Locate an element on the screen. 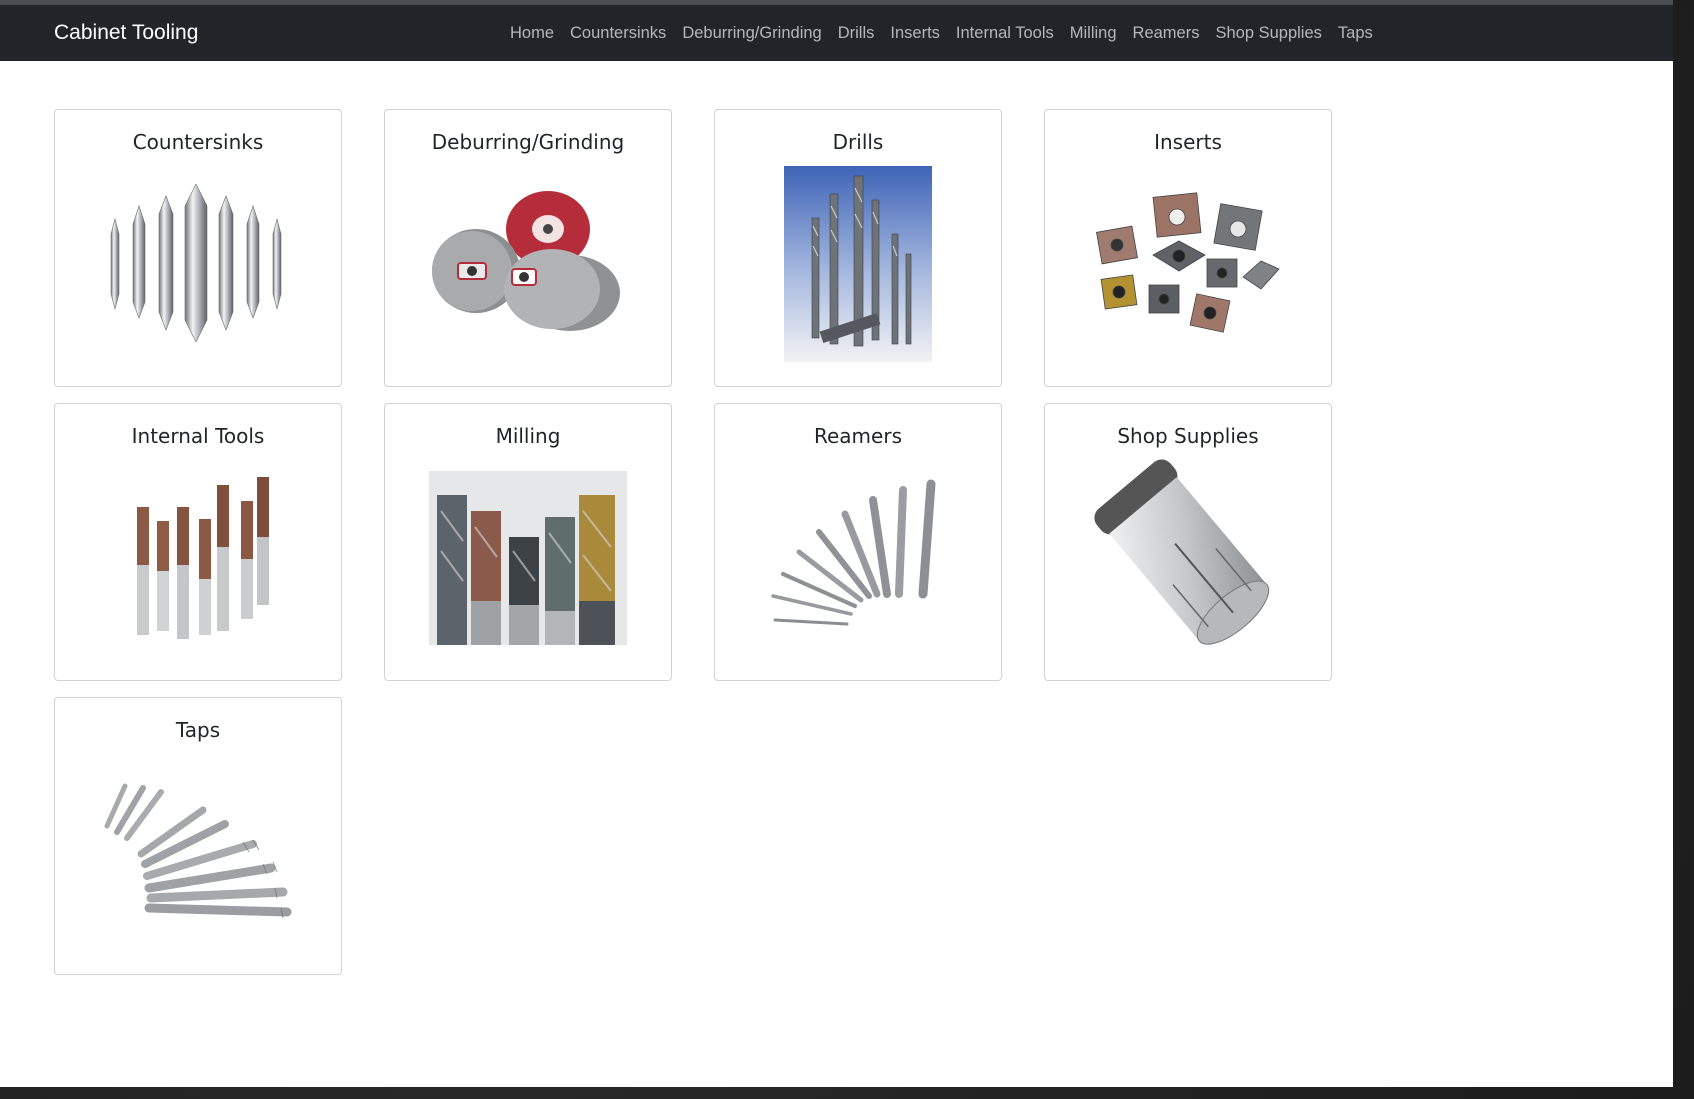 Image resolution: width=1694 pixels, height=1099 pixels. brand-link: Cabinet Tooling is located at coordinates (126, 33).